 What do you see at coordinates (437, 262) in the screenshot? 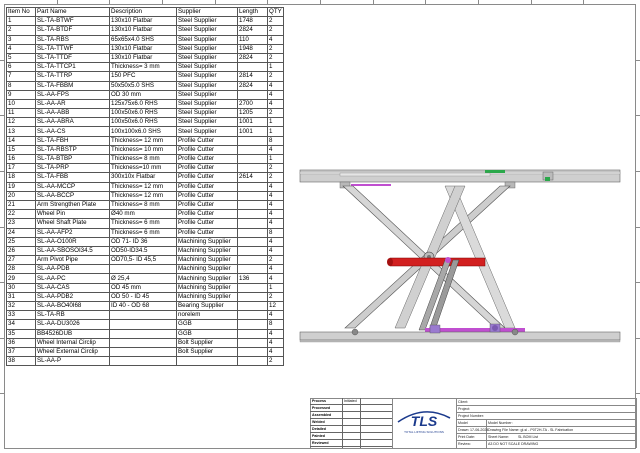
I see `red-cross-beam` at bounding box center [437, 262].